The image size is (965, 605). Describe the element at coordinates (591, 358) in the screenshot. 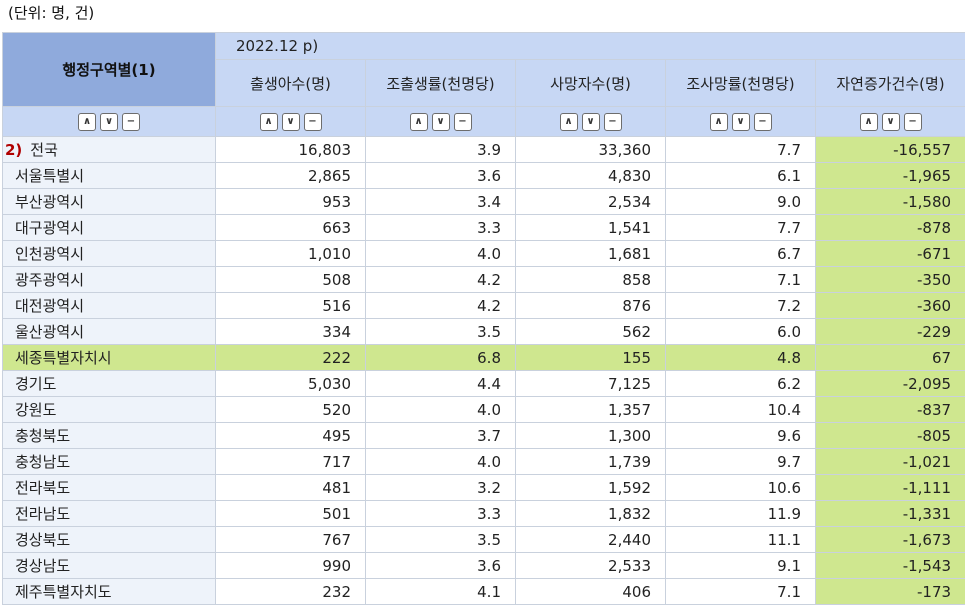

I see `value-cell: 155` at that location.